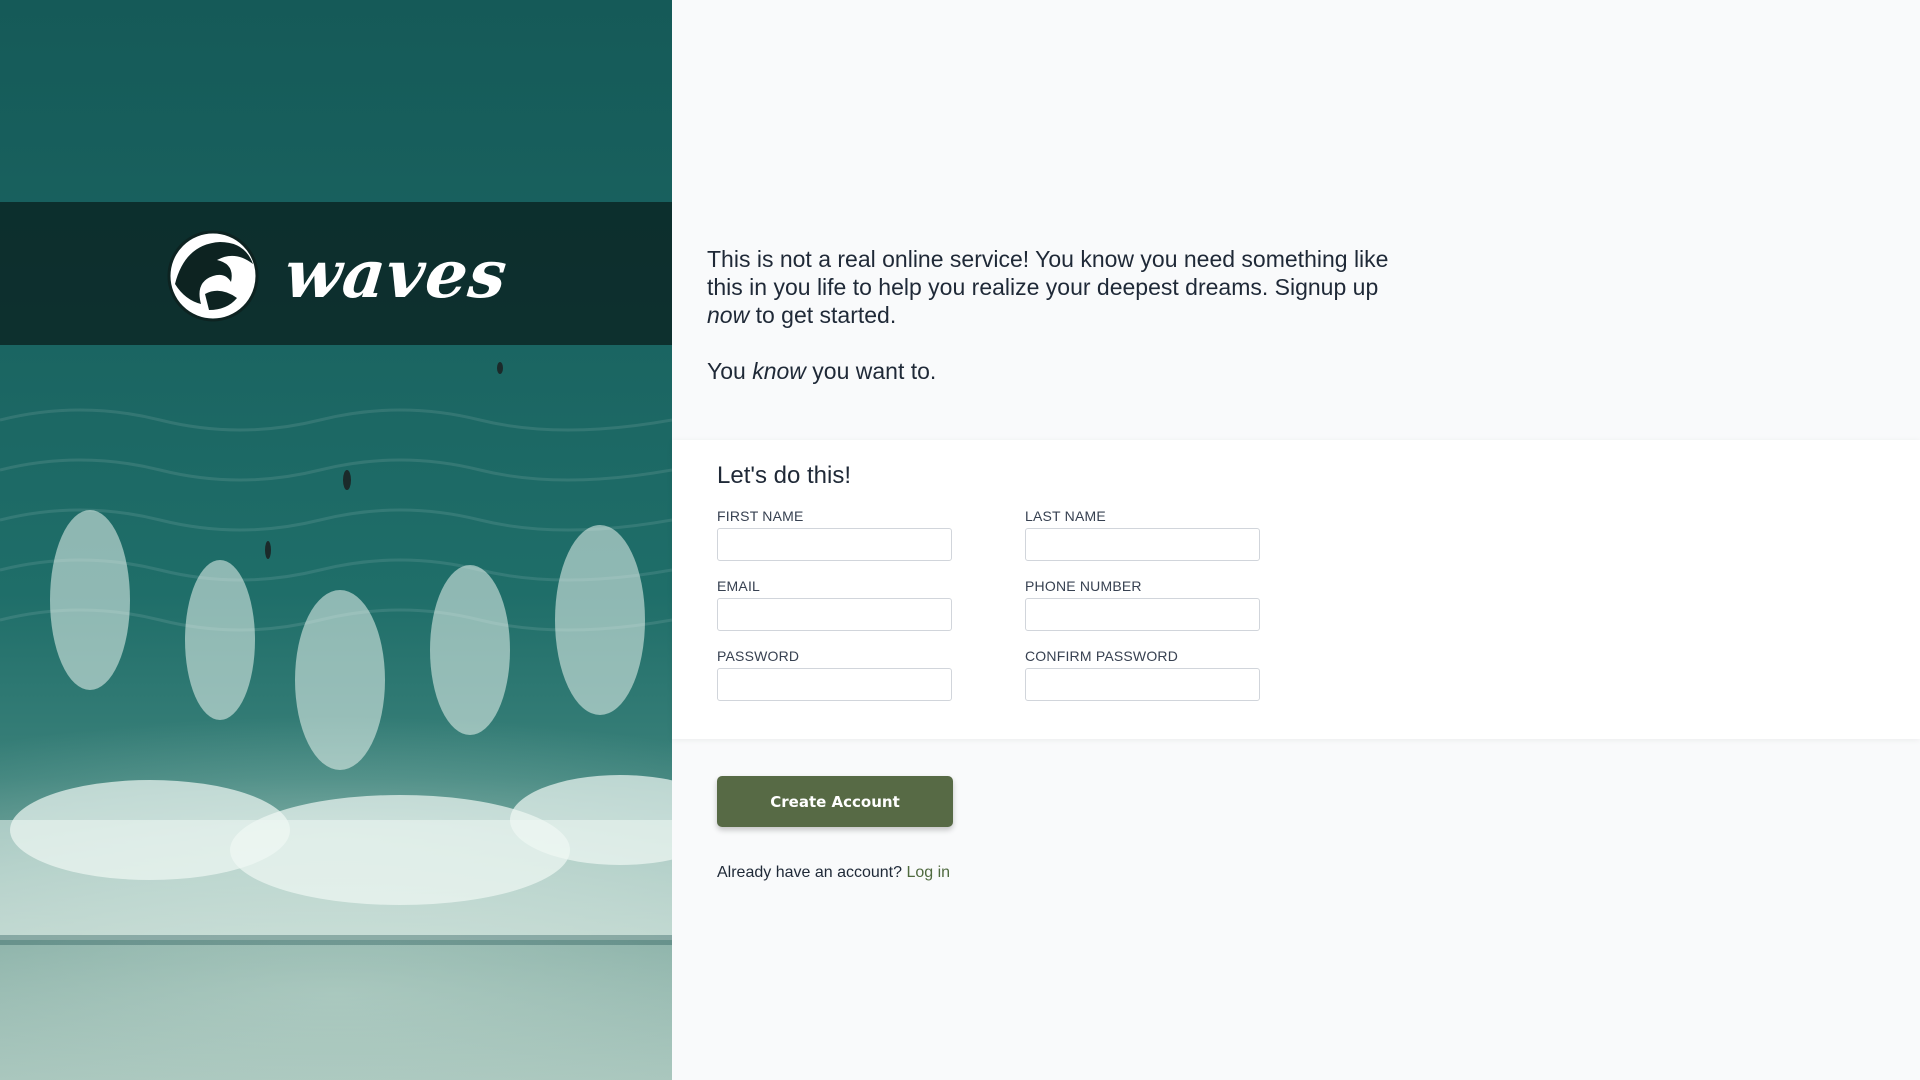 The width and height of the screenshot is (1920, 1080). I want to click on email-field: EMAIL, so click(834, 604).